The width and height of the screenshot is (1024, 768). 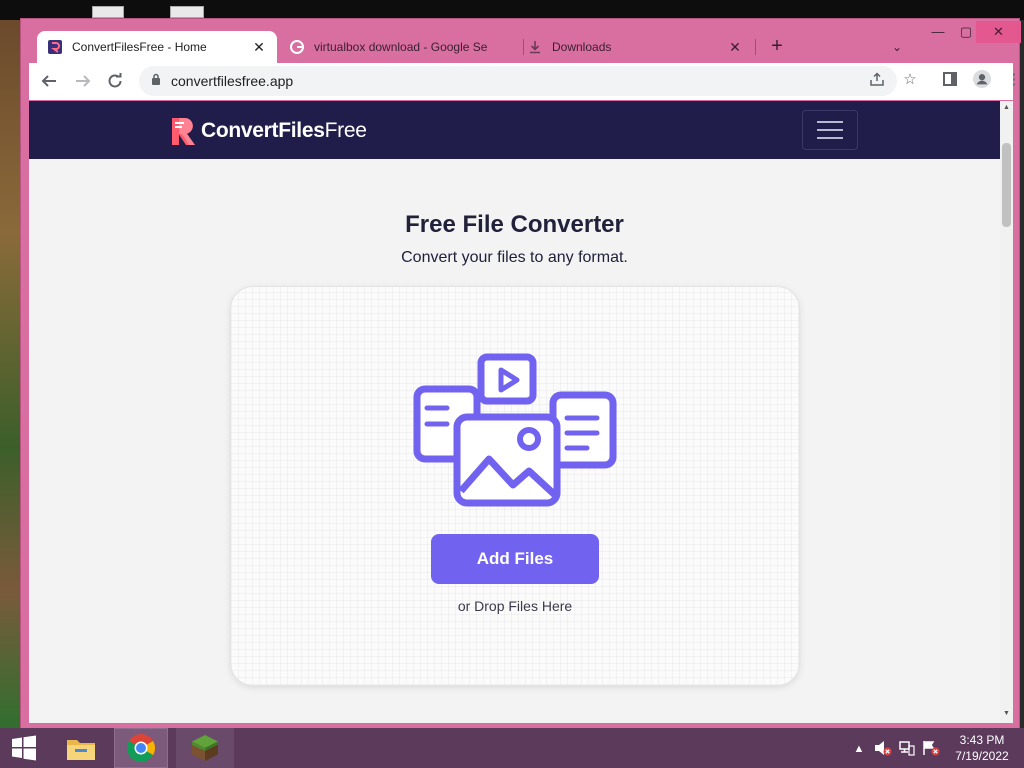 I want to click on profile-avatar-icon, so click(x=982, y=79).